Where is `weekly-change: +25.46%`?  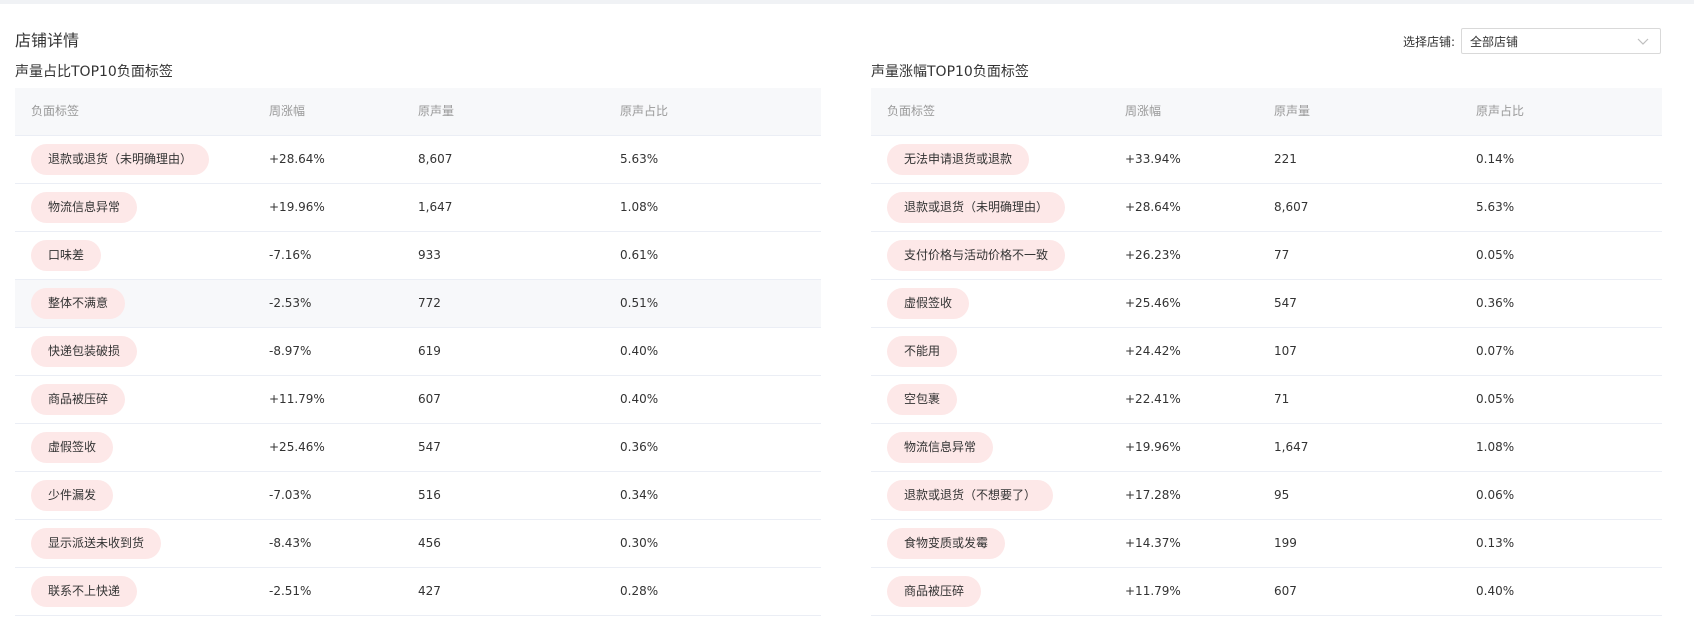 weekly-change: +25.46% is located at coordinates (297, 447).